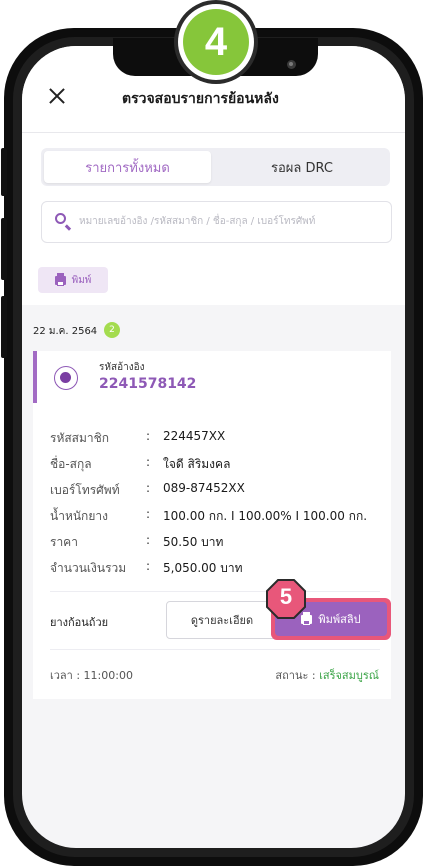 Image resolution: width=425 pixels, height=866 pixels. Describe the element at coordinates (265, 516) in the screenshot. I see `detail-value-weight: 100.00 กก. I 100.00% I 100.00 กก.` at that location.